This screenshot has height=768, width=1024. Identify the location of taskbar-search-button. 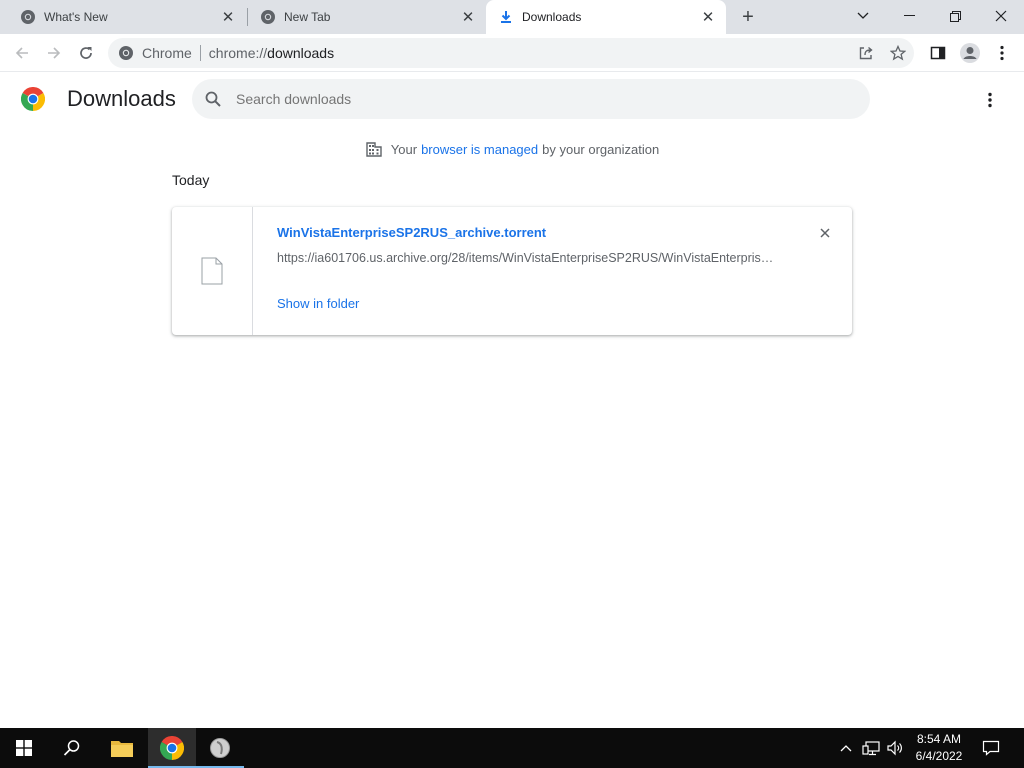
(72, 748).